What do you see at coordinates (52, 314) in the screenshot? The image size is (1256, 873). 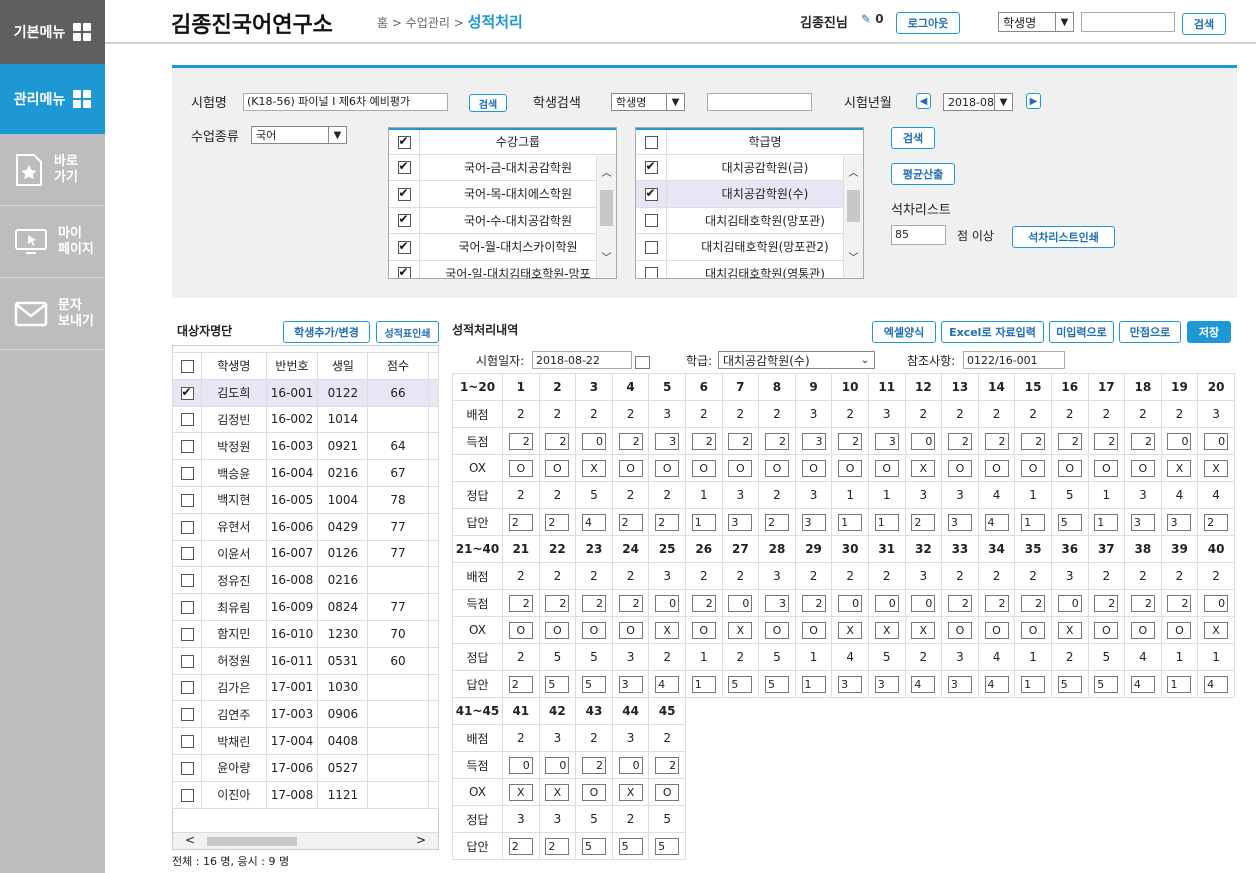 I see `sidebar-item-sms: 문자 보내기` at bounding box center [52, 314].